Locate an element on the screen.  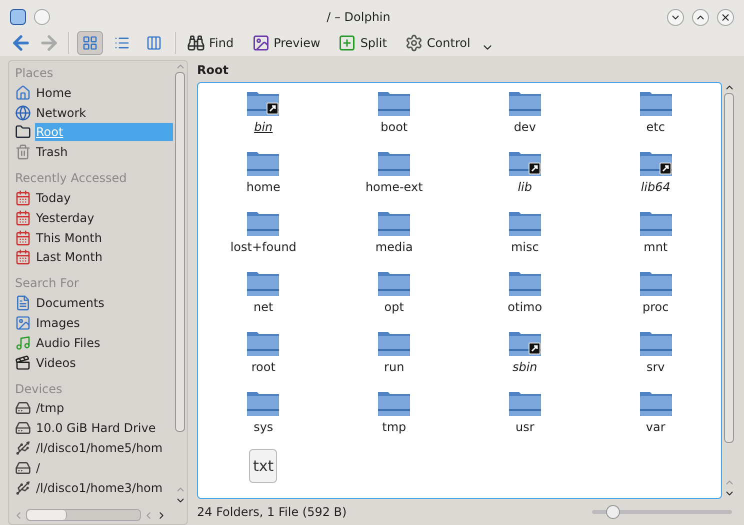
sidebar-item: Network is located at coordinates (104, 113).